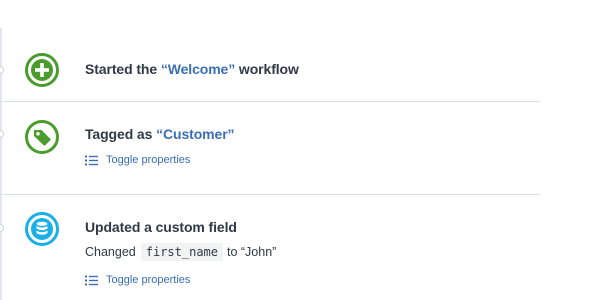  What do you see at coordinates (123, 69) in the screenshot?
I see `event-title-prefix: Started the` at bounding box center [123, 69].